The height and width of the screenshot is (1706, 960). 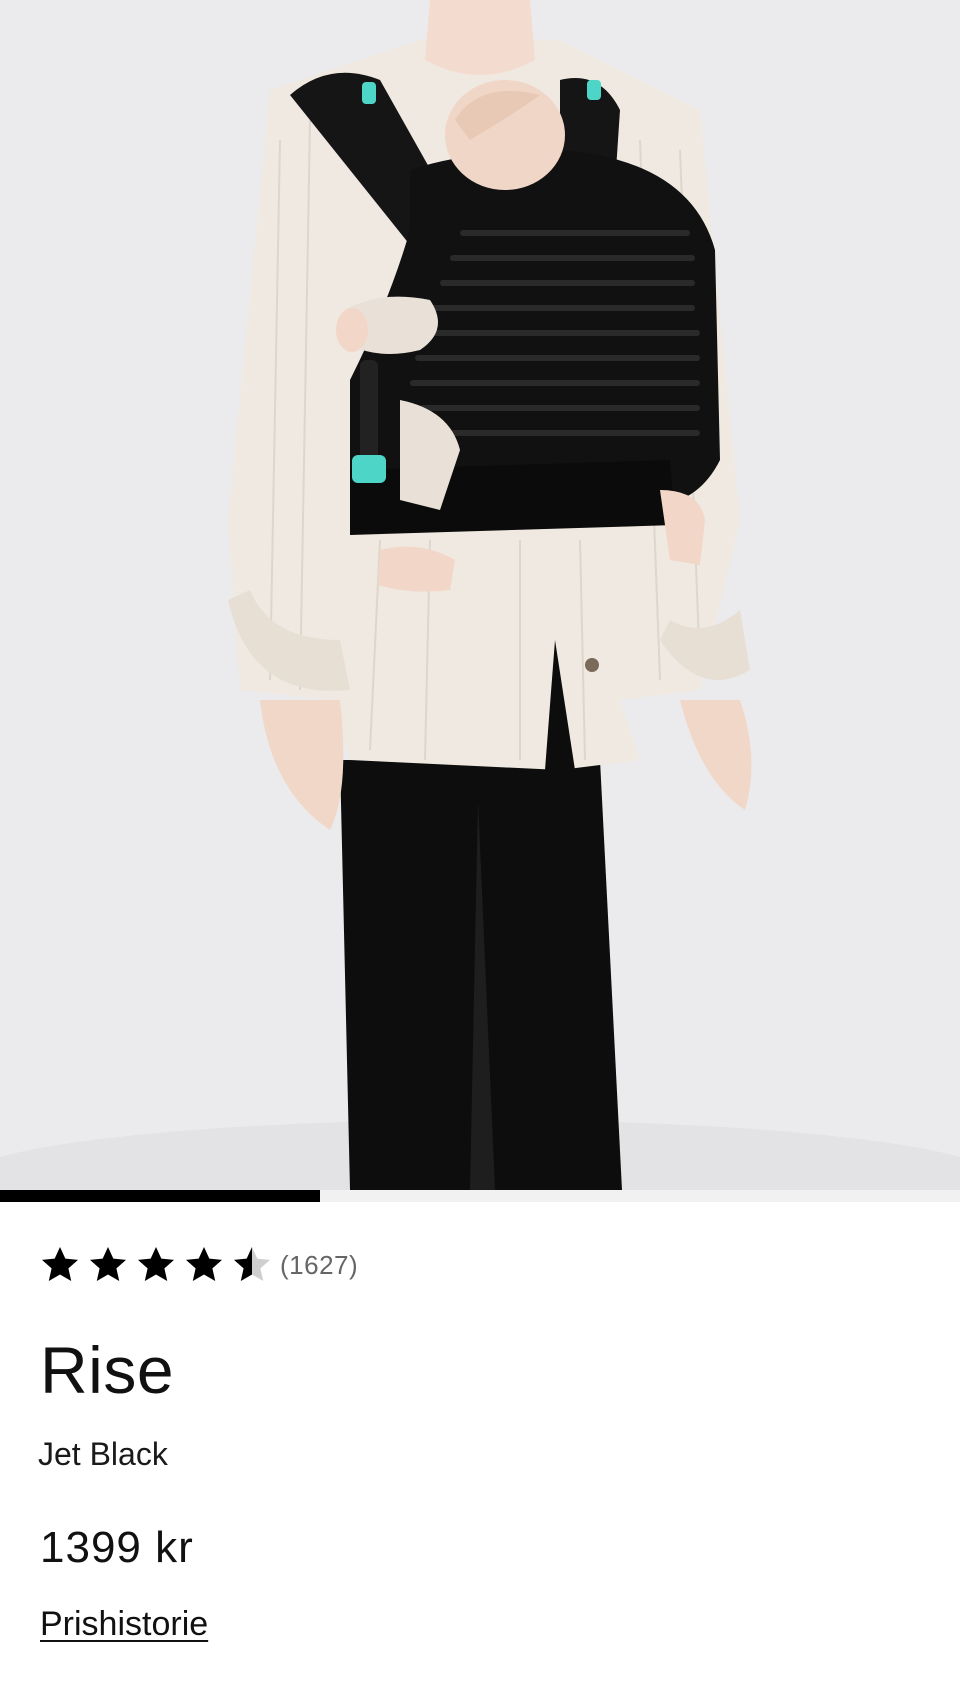 I want to click on rating-stars, so click(x=156, y=1265).